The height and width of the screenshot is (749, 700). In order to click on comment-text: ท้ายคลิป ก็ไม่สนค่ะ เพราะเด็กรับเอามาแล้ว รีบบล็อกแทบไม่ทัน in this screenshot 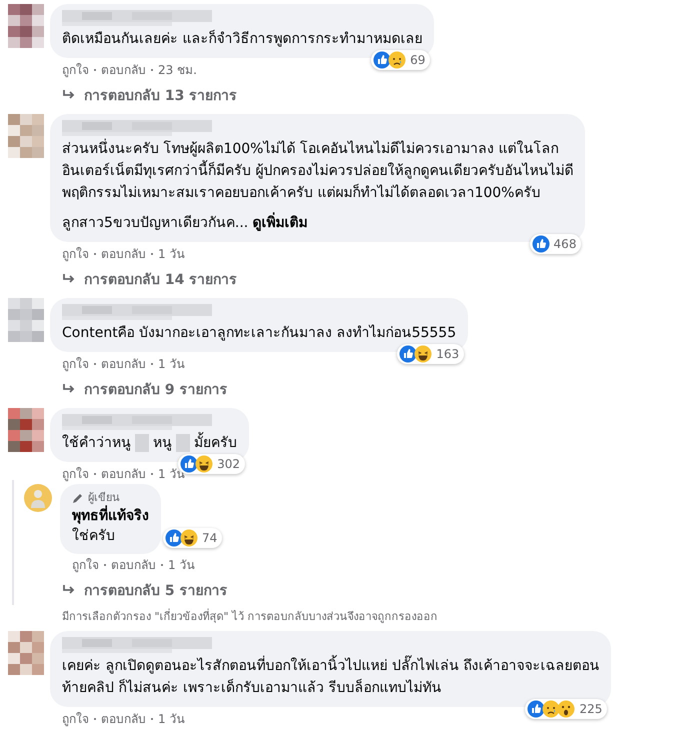, I will do `click(252, 688)`.